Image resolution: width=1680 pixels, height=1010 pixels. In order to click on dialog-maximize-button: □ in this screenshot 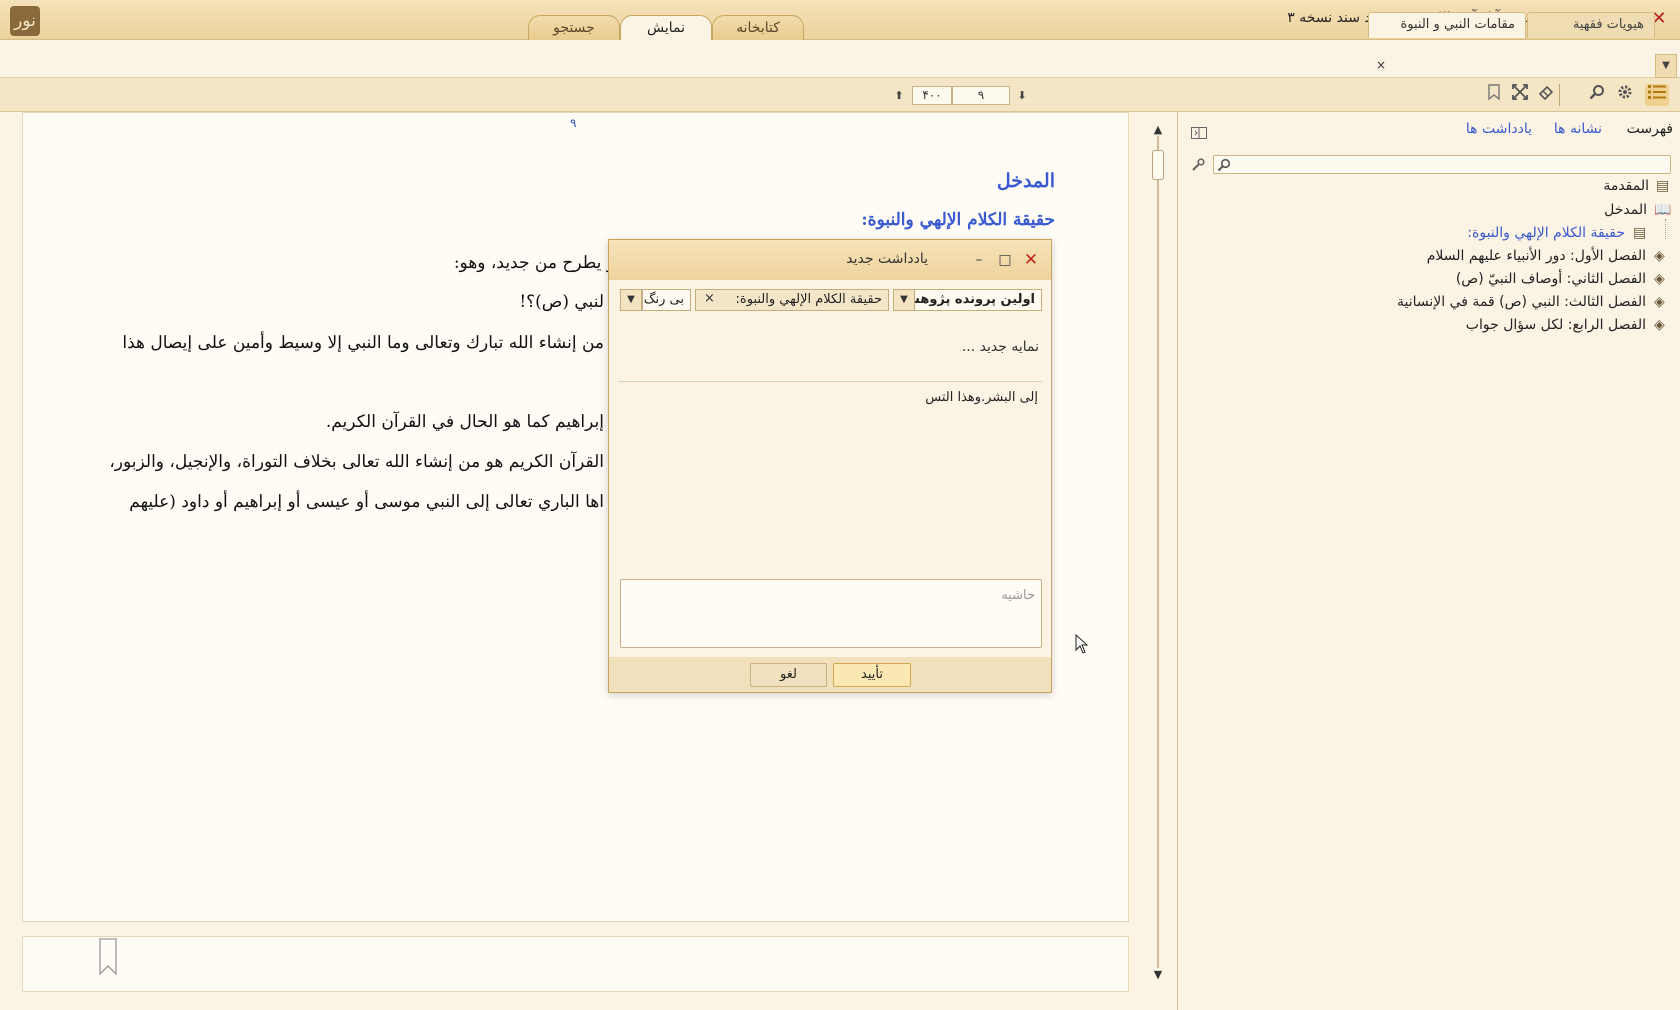, I will do `click(1005, 260)`.